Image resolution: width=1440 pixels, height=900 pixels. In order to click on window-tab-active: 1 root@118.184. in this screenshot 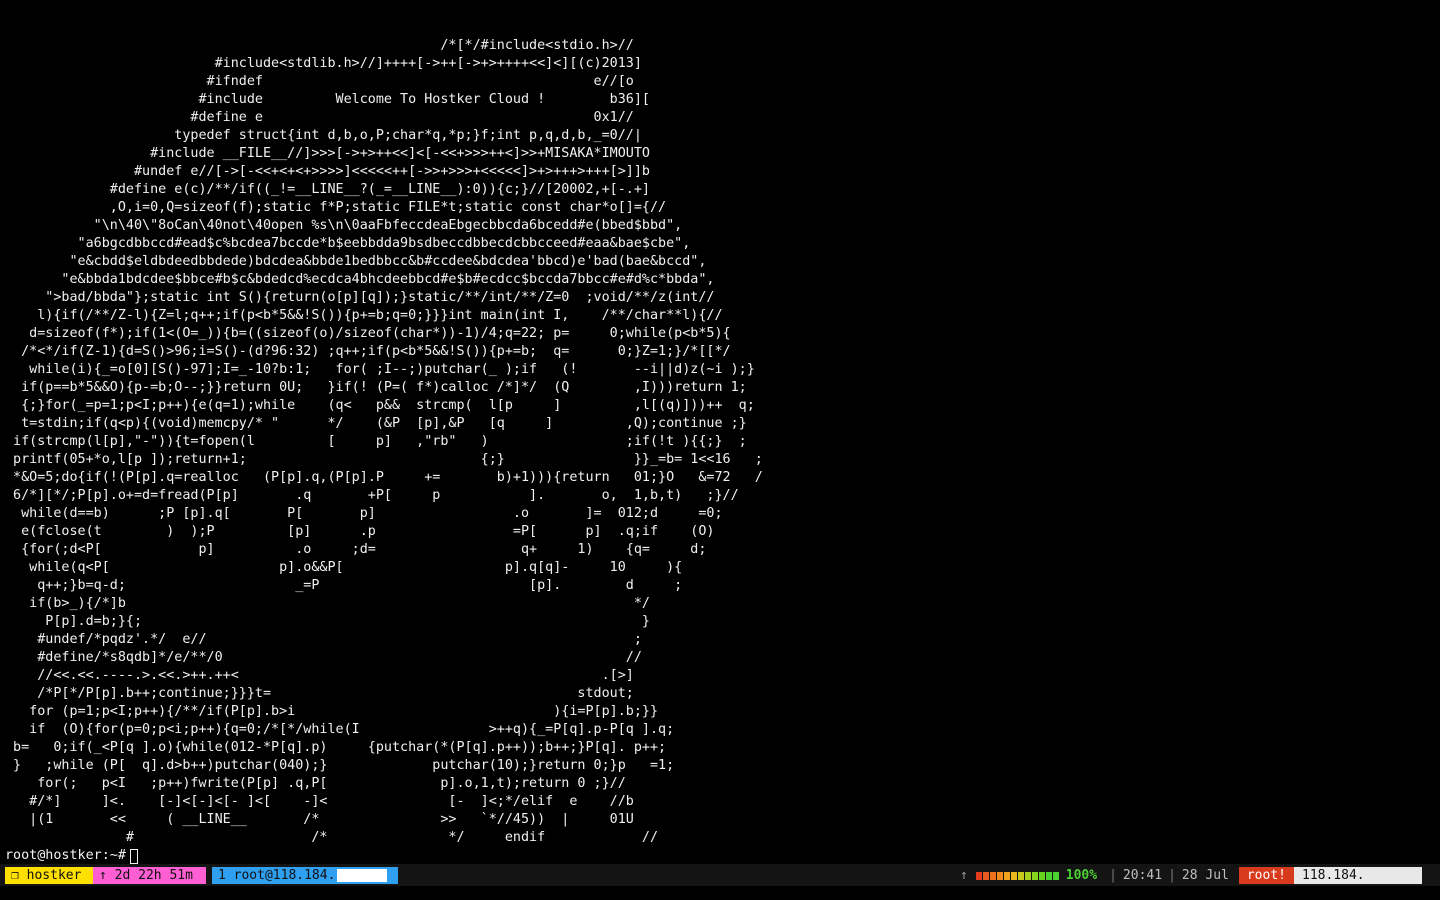, I will do `click(305, 875)`.